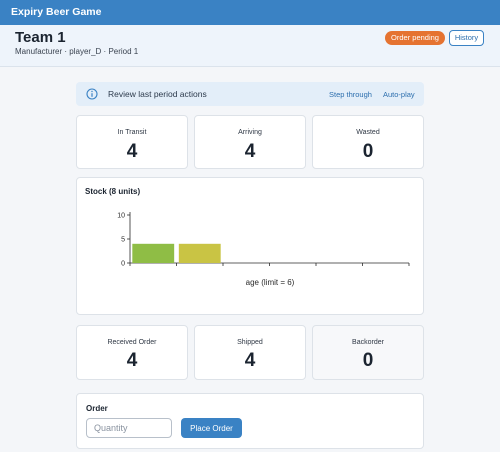 The image size is (500, 452). What do you see at coordinates (121, 216) in the screenshot?
I see `y-tick-label: 10` at bounding box center [121, 216].